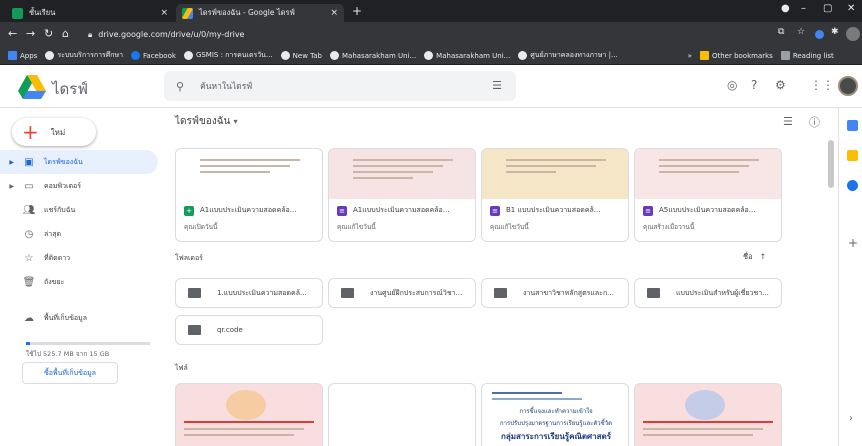 Image resolution: width=862 pixels, height=446 pixels. I want to click on sort-by-name-button: ชื่อ ↑, so click(754, 257).